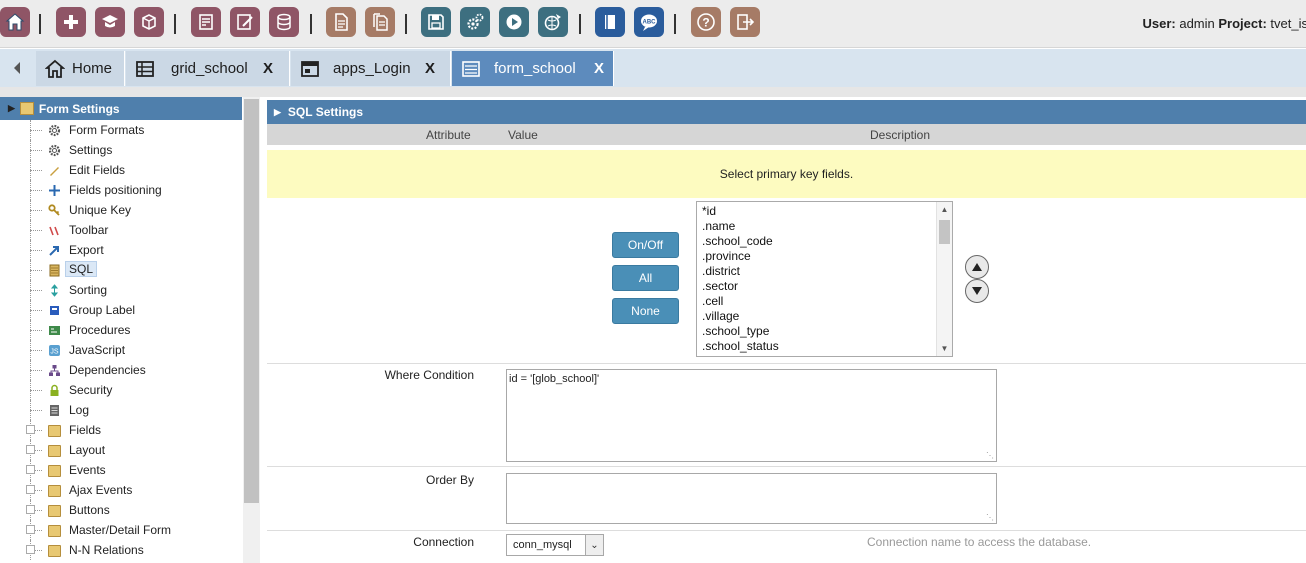 The image size is (1306, 563). I want to click on sidebar-scrollbar, so click(251, 330).